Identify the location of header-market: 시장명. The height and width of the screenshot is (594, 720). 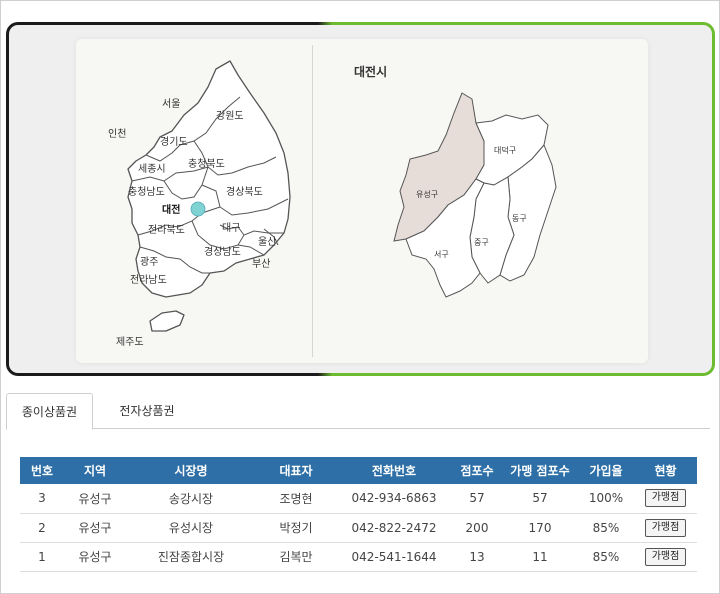
(191, 470).